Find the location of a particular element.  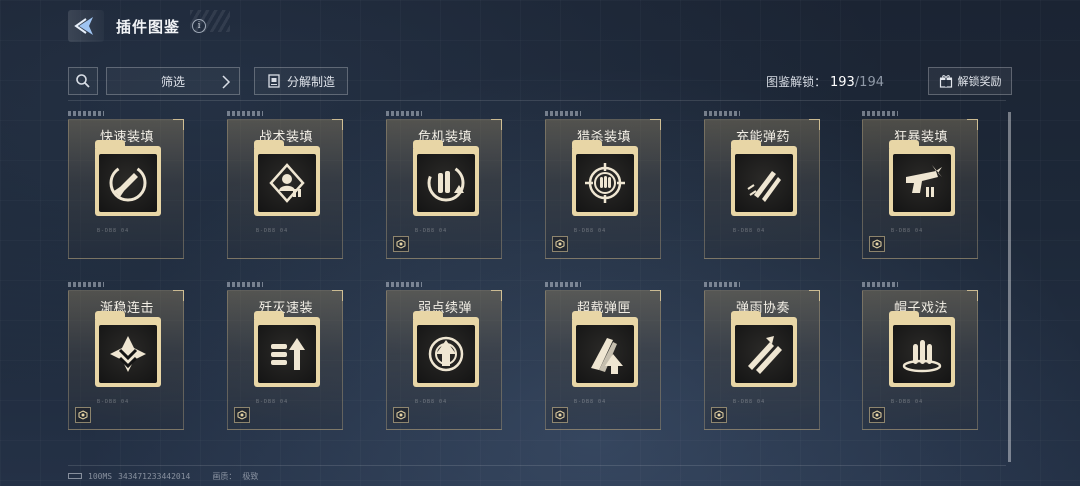

player-uid: 343471233442014 is located at coordinates (154, 476).